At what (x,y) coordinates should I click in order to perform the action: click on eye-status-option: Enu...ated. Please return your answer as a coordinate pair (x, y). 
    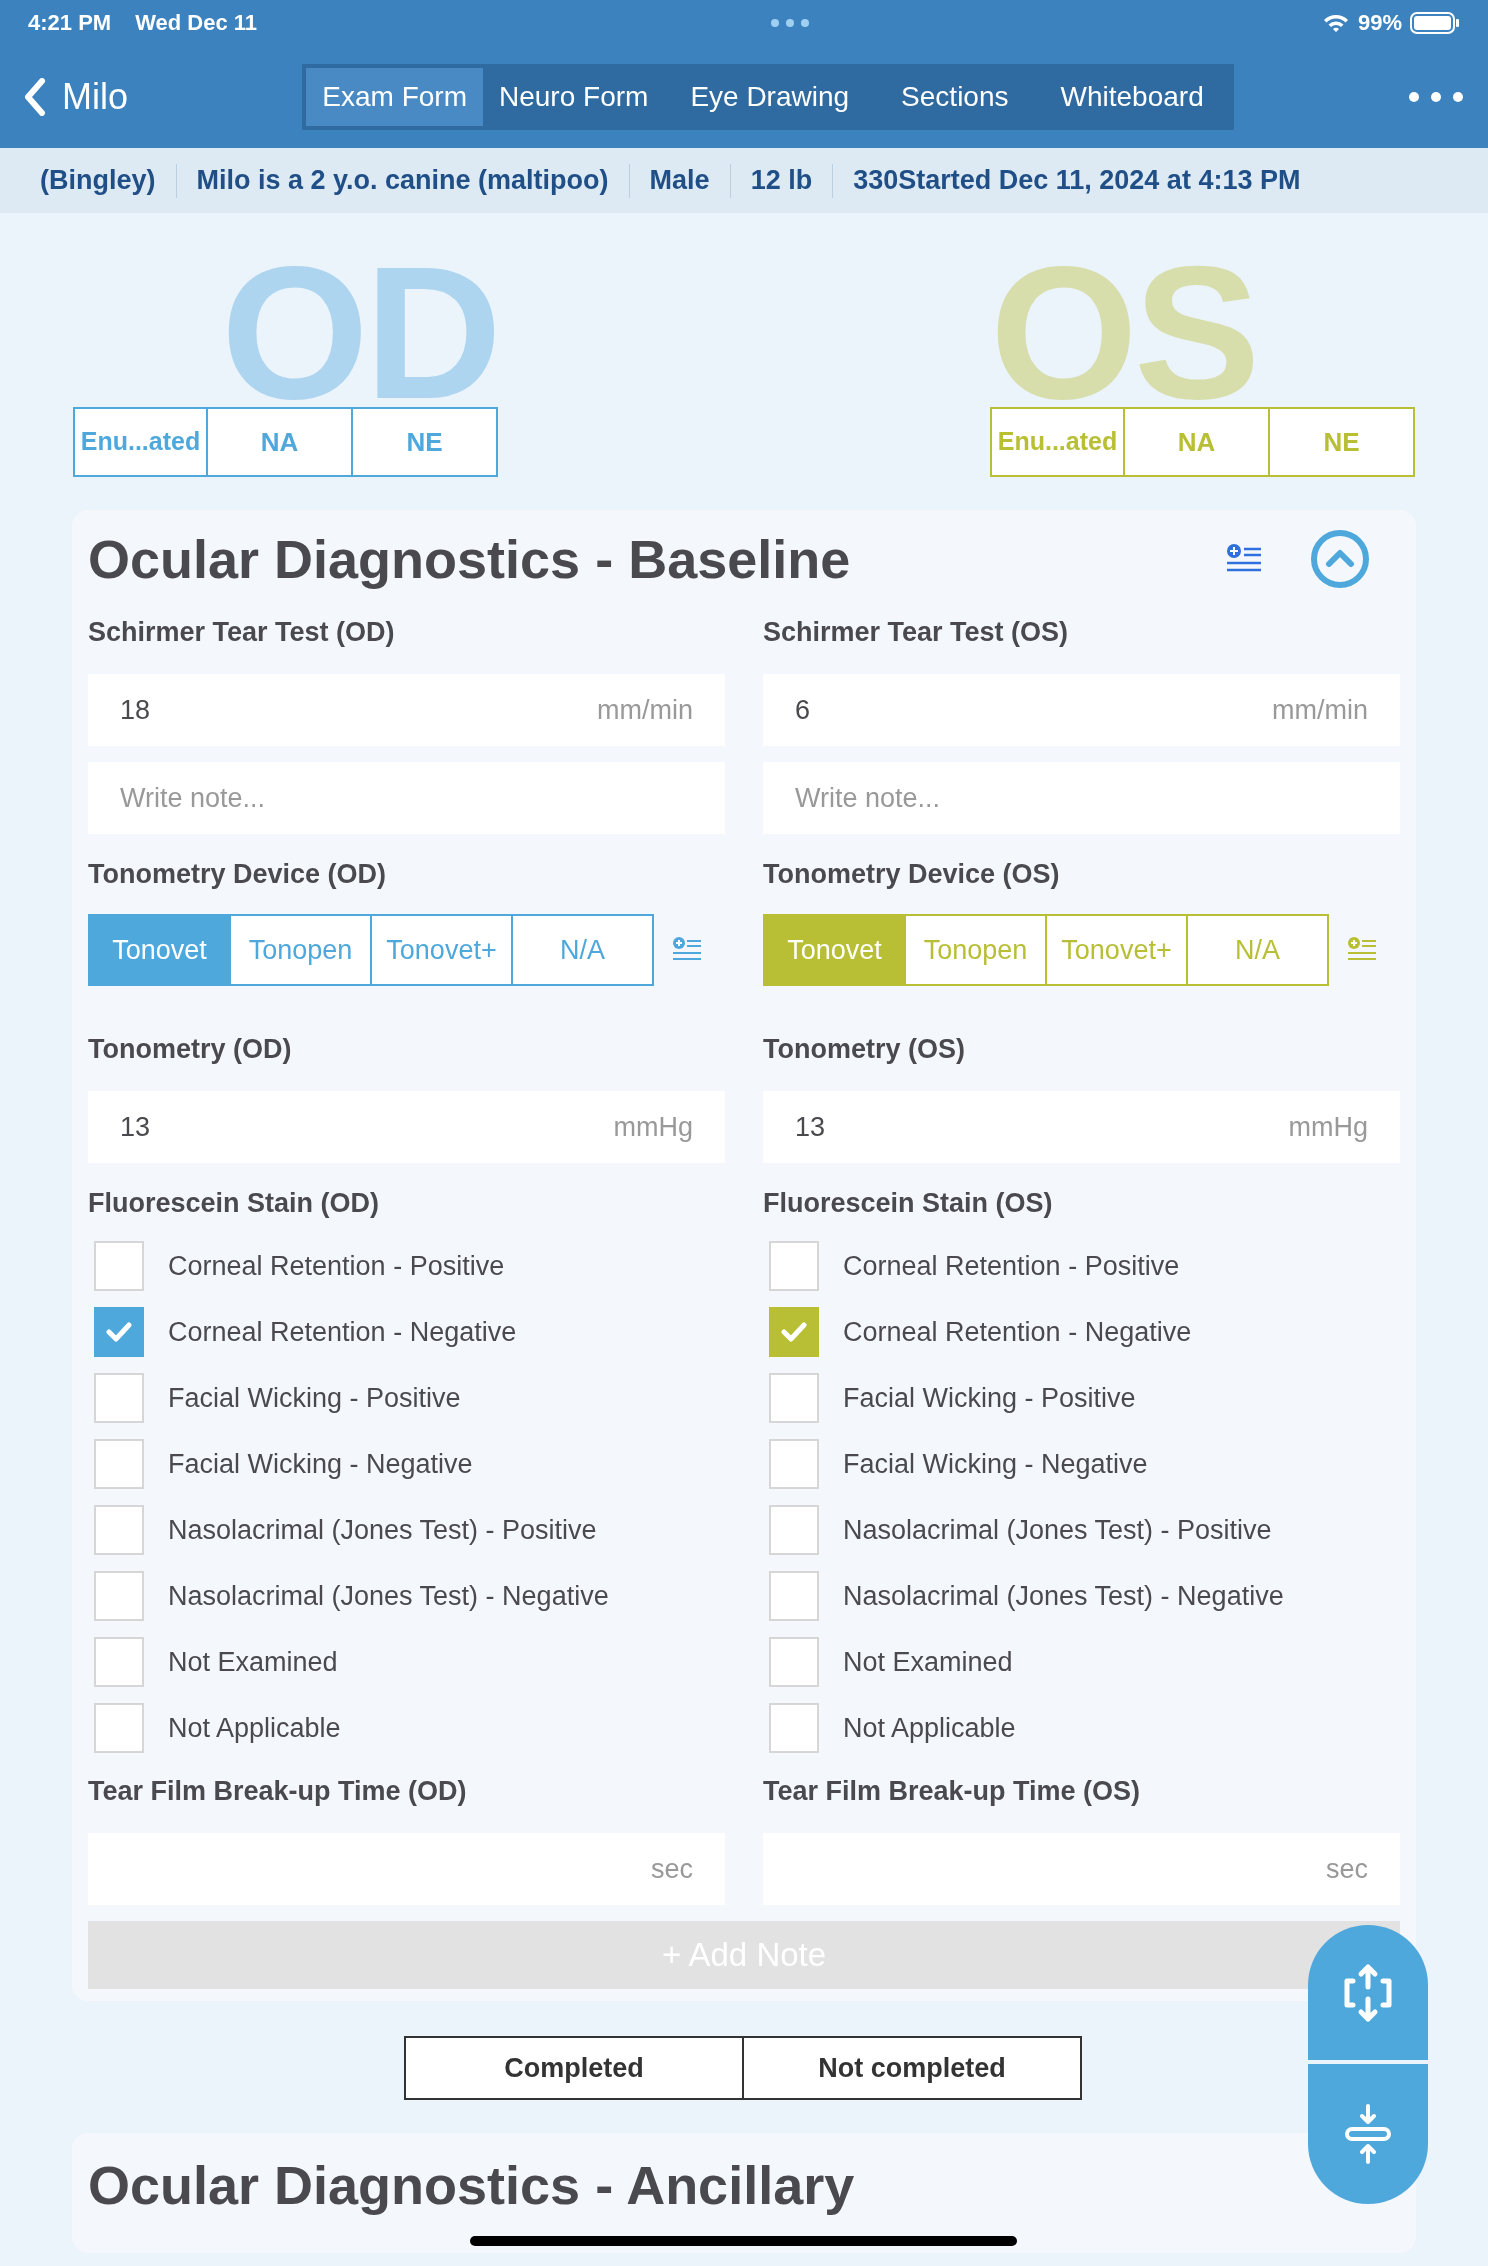
    Looking at the image, I should click on (140, 442).